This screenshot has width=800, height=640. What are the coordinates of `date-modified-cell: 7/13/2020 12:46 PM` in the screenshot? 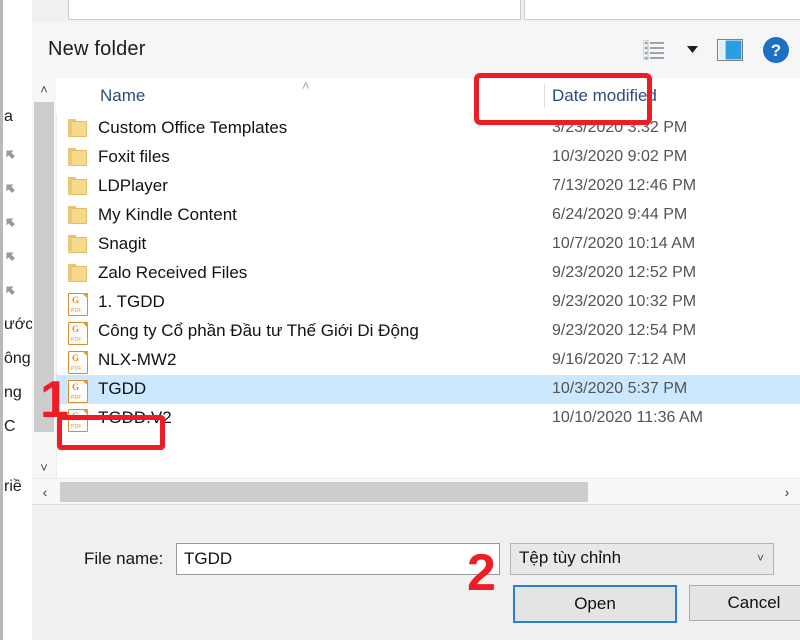 It's located at (624, 185).